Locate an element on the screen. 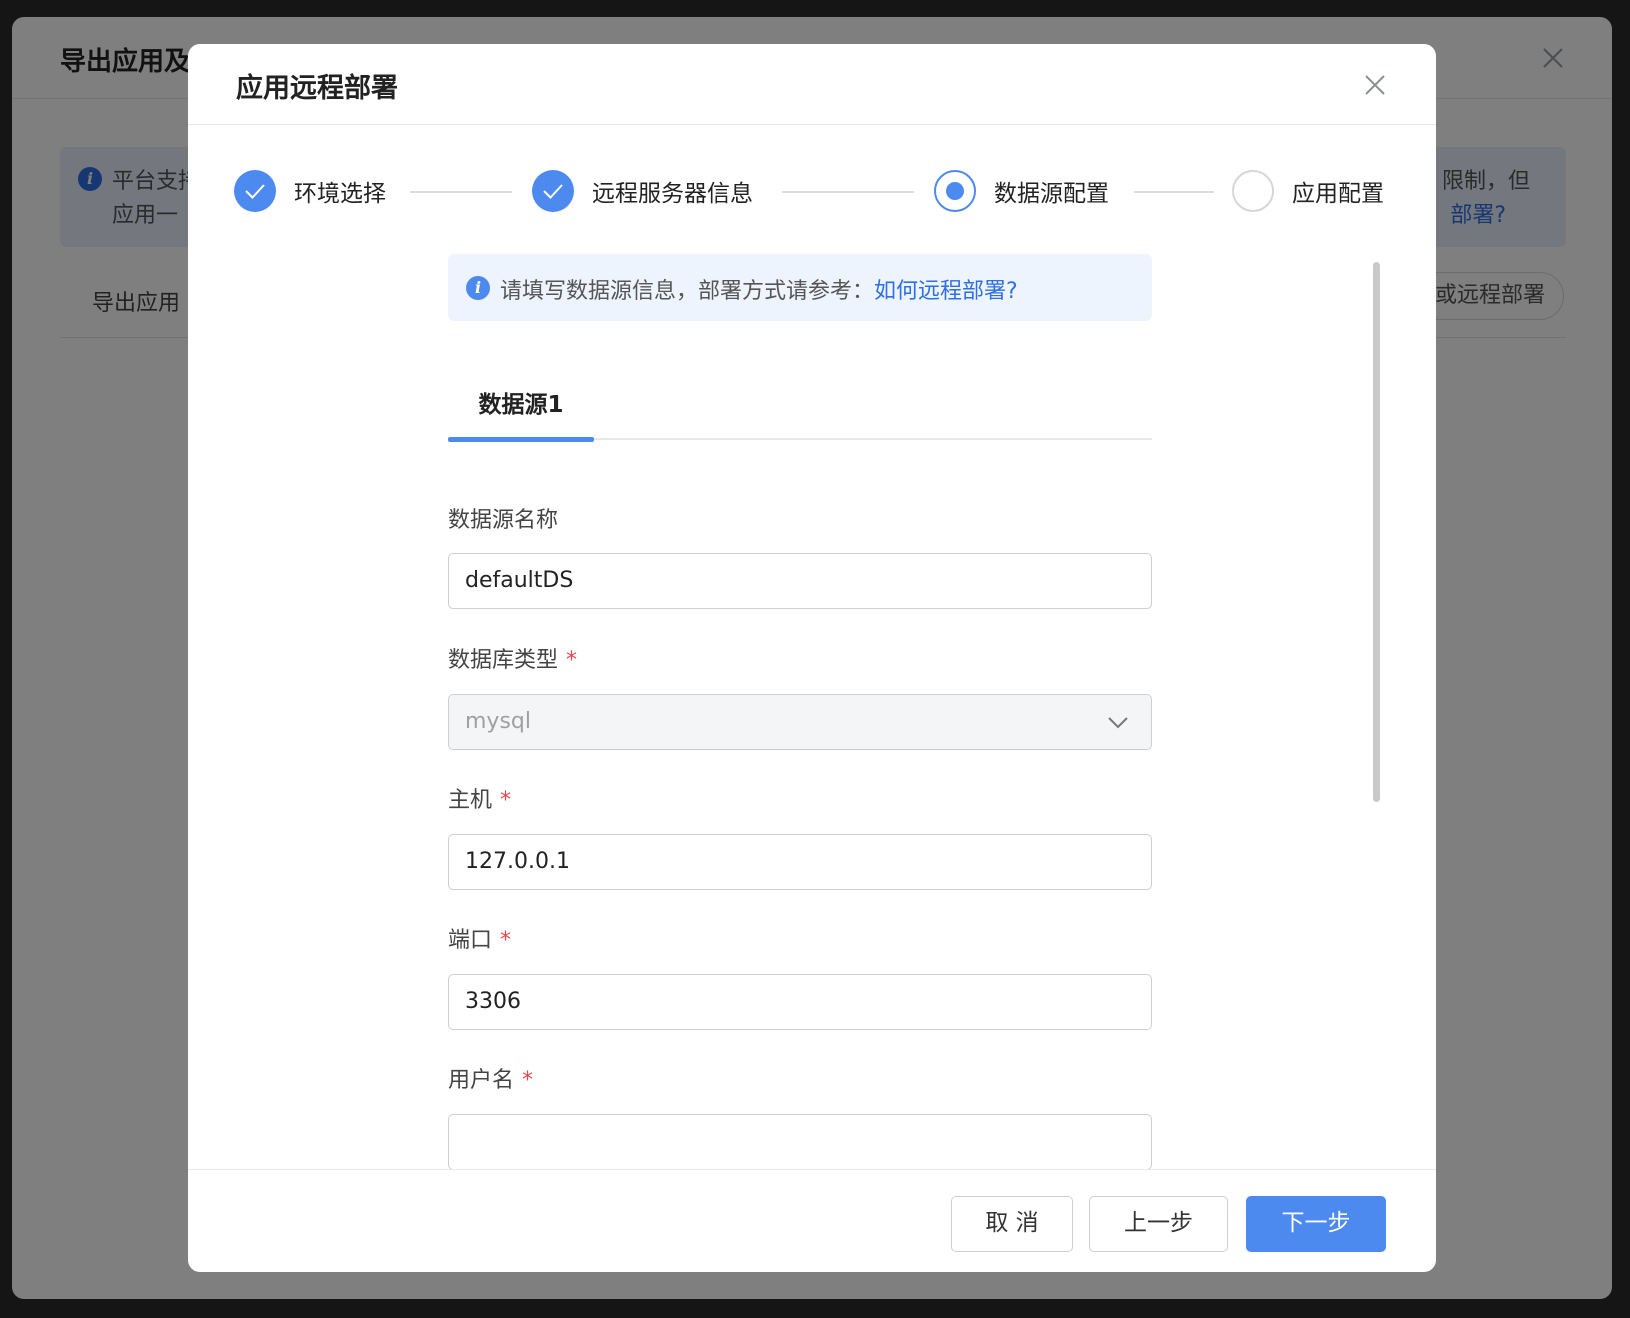 The height and width of the screenshot is (1318, 1630). field-label-text: 用户名 is located at coordinates (481, 1080).